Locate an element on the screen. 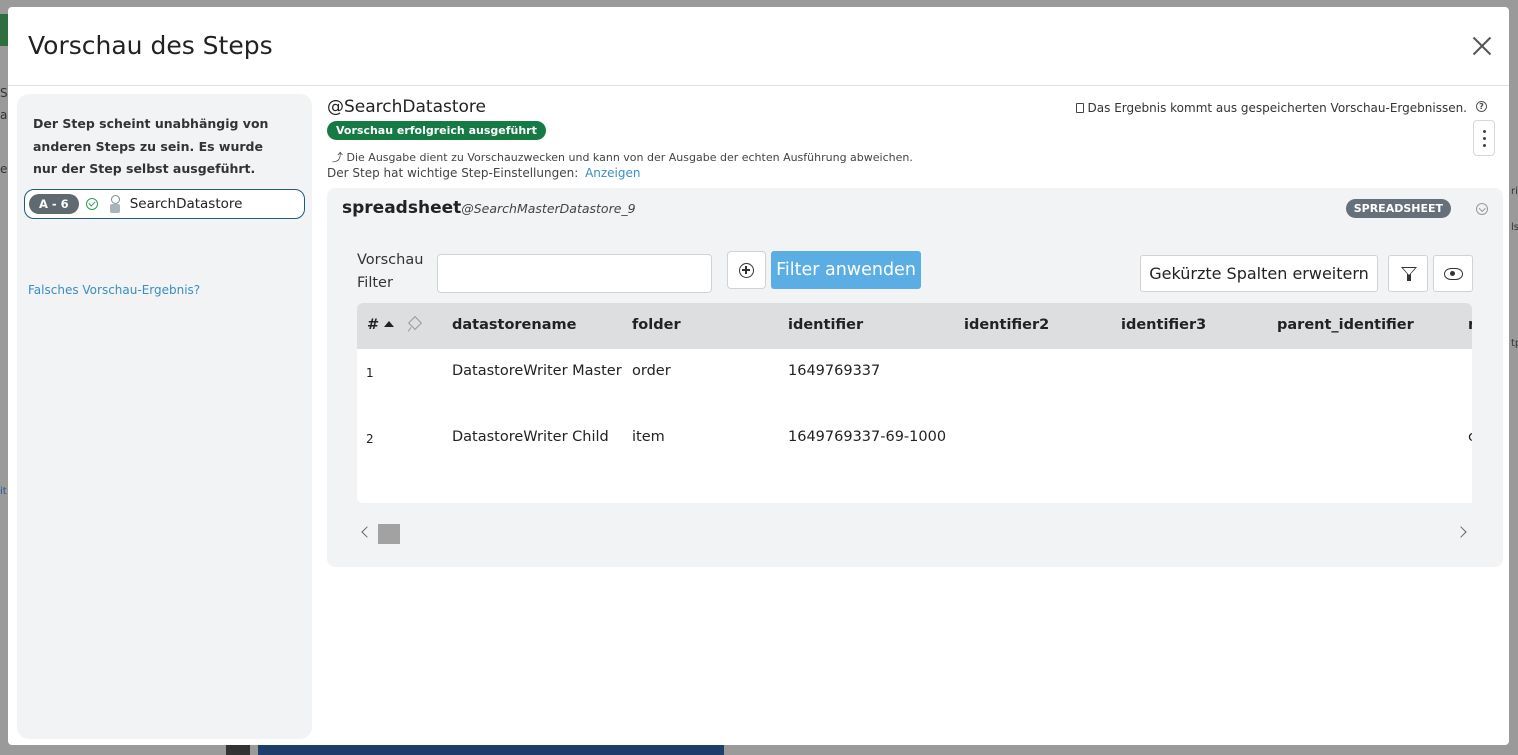 The image size is (1518, 755). step-badge: A - 6 is located at coordinates (54, 204).